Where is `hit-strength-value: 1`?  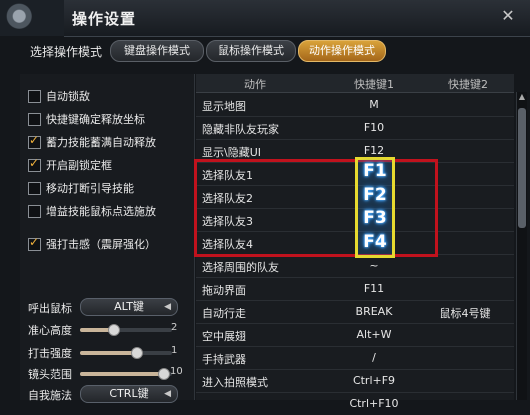
hit-strength-value: 1 is located at coordinates (174, 350).